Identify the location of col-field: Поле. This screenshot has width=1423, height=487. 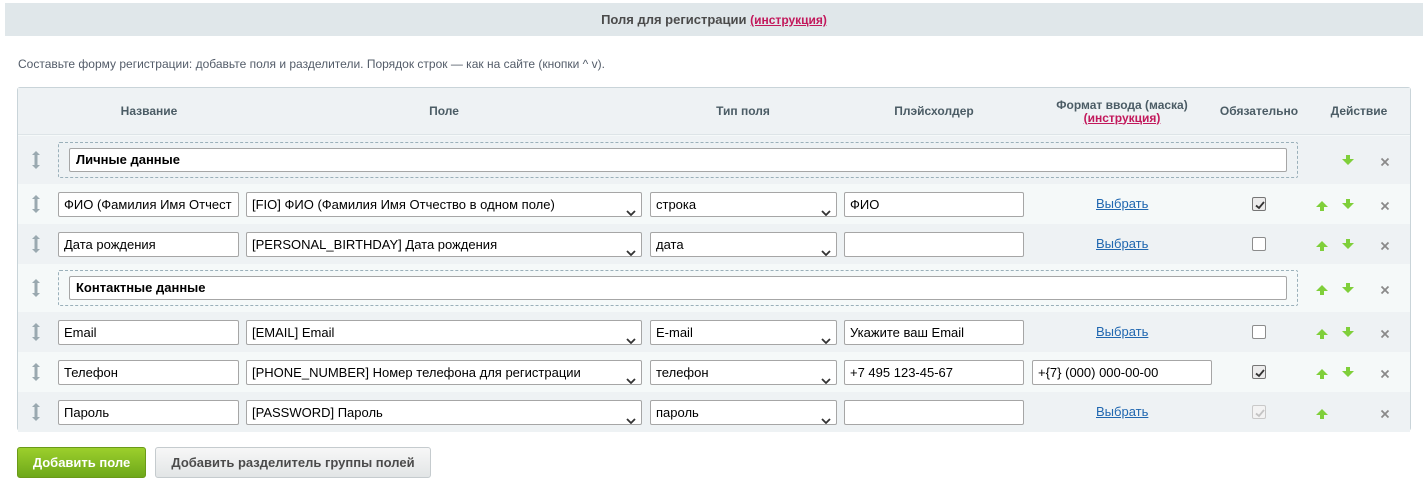
(444, 111).